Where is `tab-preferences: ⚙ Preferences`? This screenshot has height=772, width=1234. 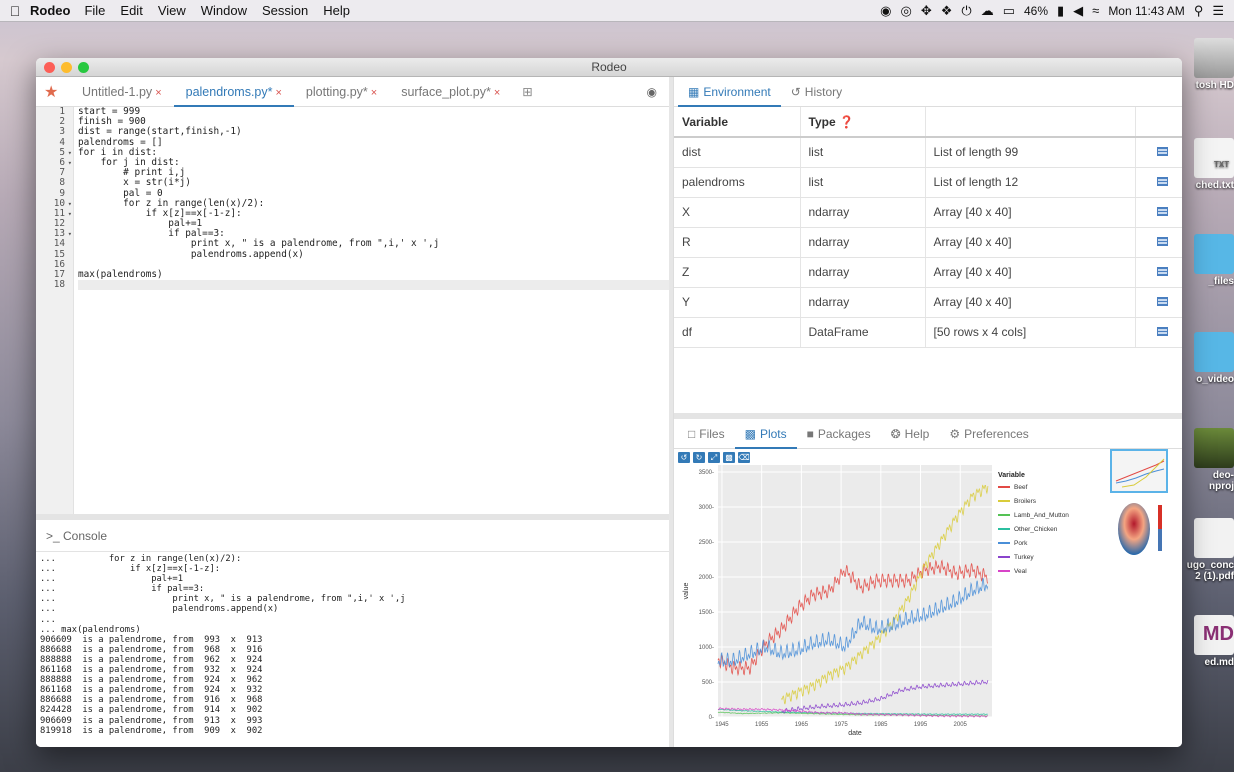
tab-preferences: ⚙ Preferences is located at coordinates (988, 434).